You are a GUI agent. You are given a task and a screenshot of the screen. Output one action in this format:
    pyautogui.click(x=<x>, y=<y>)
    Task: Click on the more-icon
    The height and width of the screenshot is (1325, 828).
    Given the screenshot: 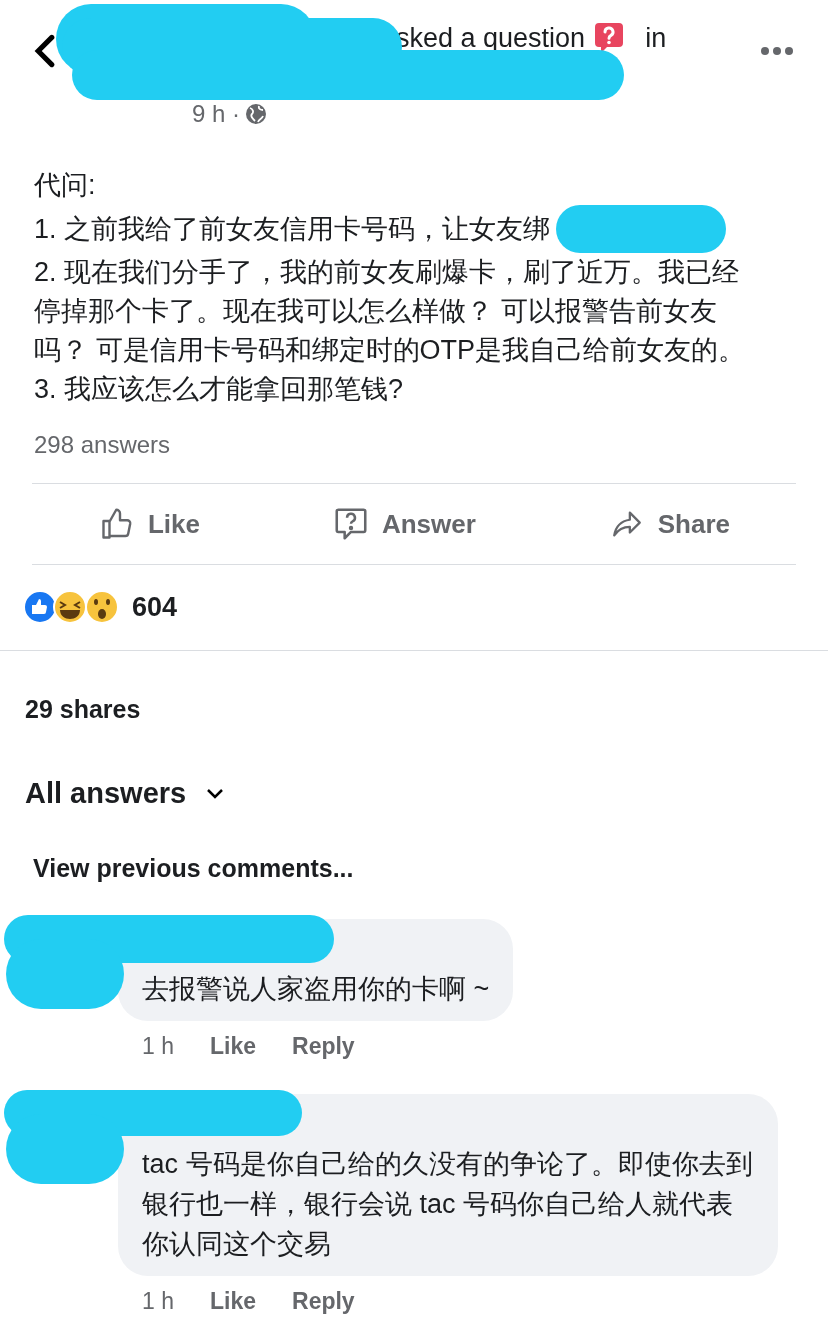 What is the action you would take?
    pyautogui.click(x=777, y=51)
    